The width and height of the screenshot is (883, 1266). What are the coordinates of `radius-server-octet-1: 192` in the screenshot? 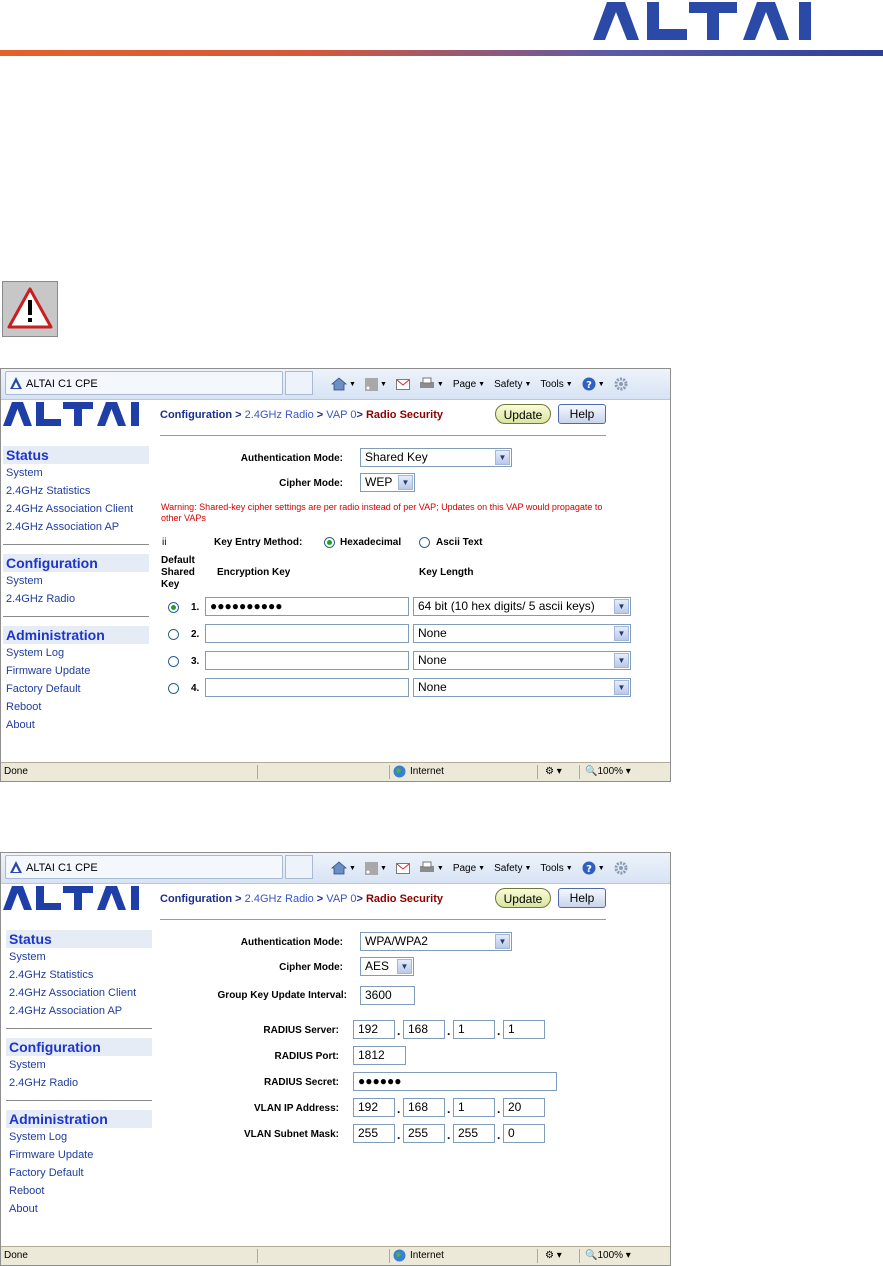 It's located at (374, 1029).